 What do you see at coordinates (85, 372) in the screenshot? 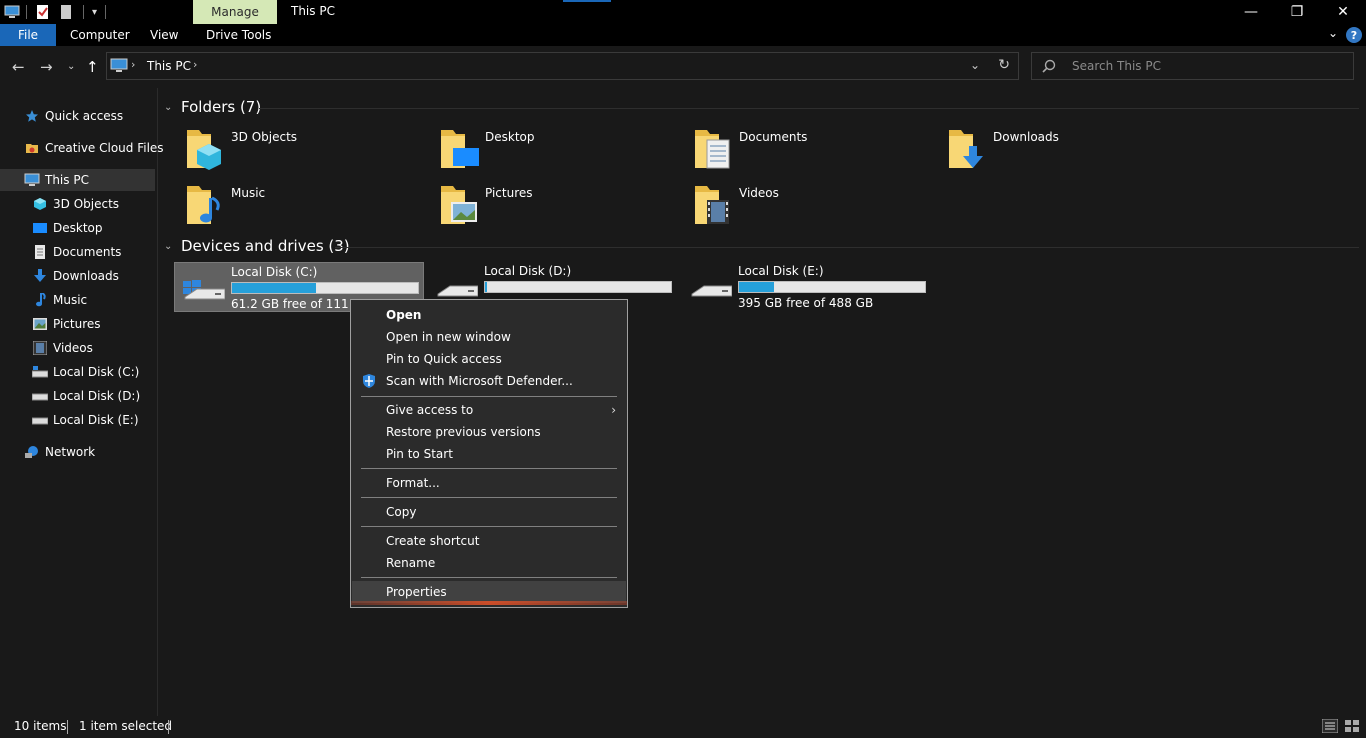
I see `sidebar-item-local-disk-c: Local Disk (C:)` at bounding box center [85, 372].